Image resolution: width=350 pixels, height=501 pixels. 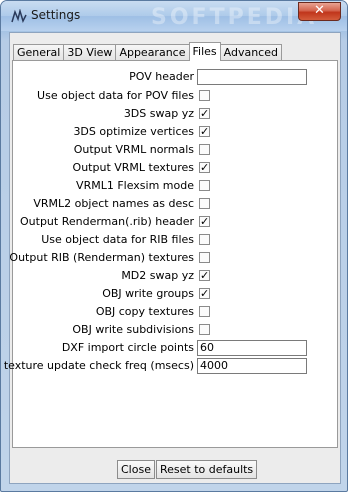 I want to click on setting-row: Output Renderman(.rib) header ✓, so click(x=175, y=223).